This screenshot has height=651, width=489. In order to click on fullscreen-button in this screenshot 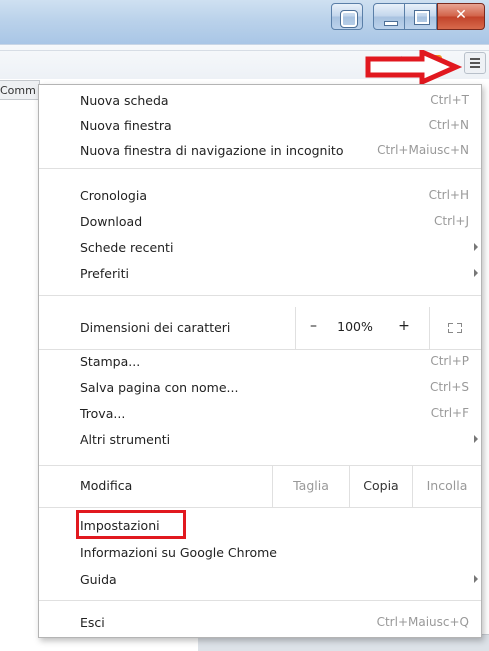, I will do `click(455, 328)`.